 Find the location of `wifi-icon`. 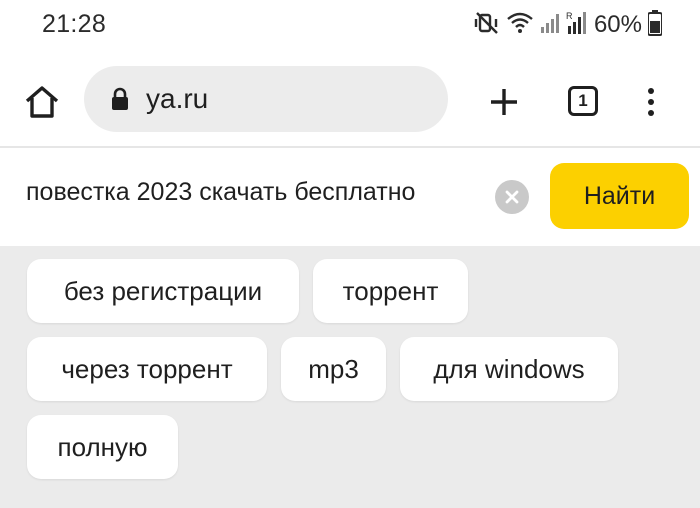

wifi-icon is located at coordinates (520, 25).